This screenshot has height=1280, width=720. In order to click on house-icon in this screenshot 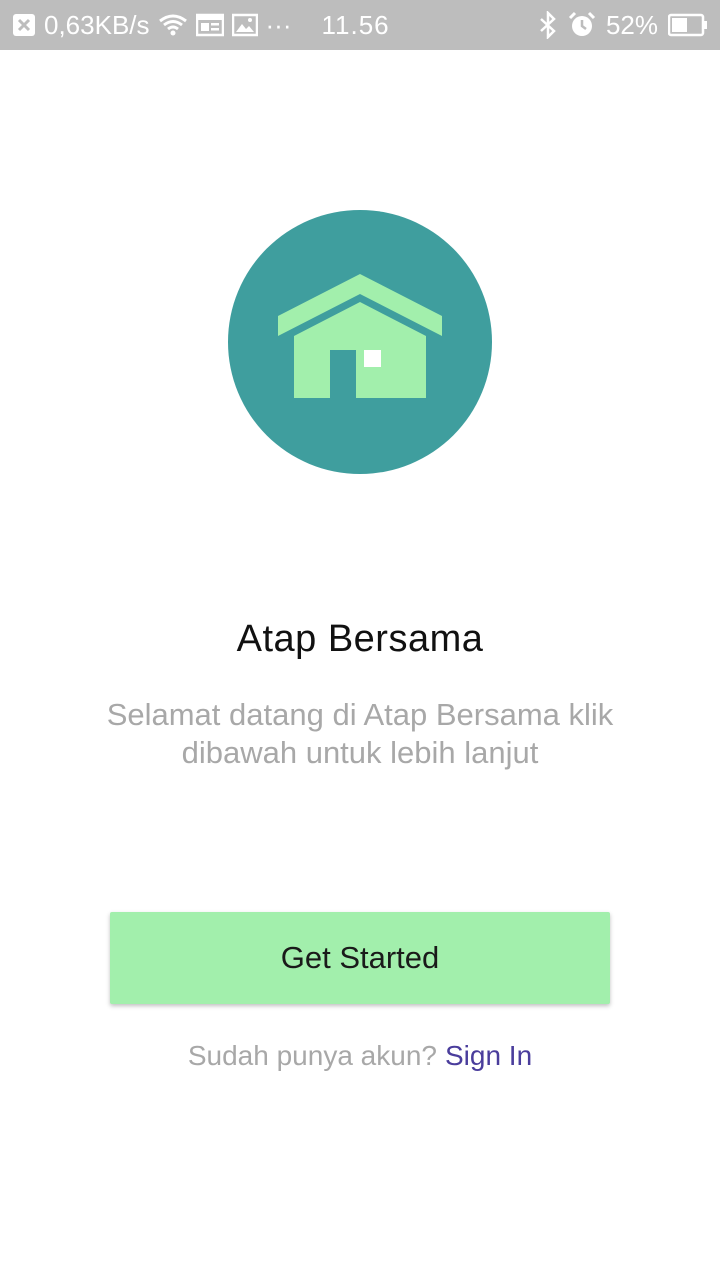, I will do `click(360, 342)`.